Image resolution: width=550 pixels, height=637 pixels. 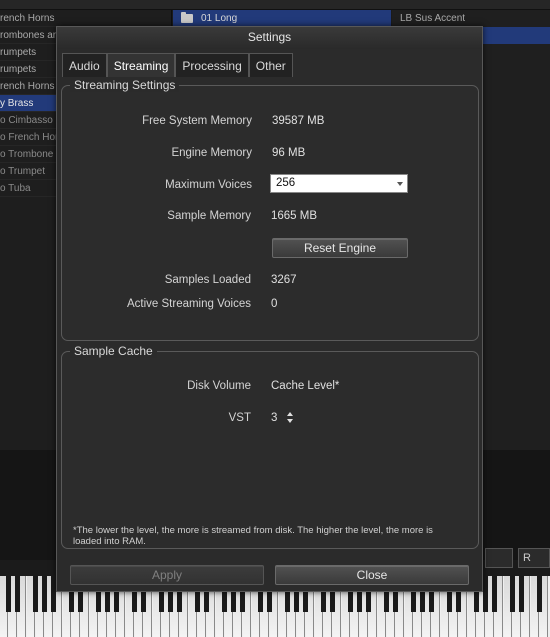 What do you see at coordinates (275, 5) in the screenshot?
I see `top-bar` at bounding box center [275, 5].